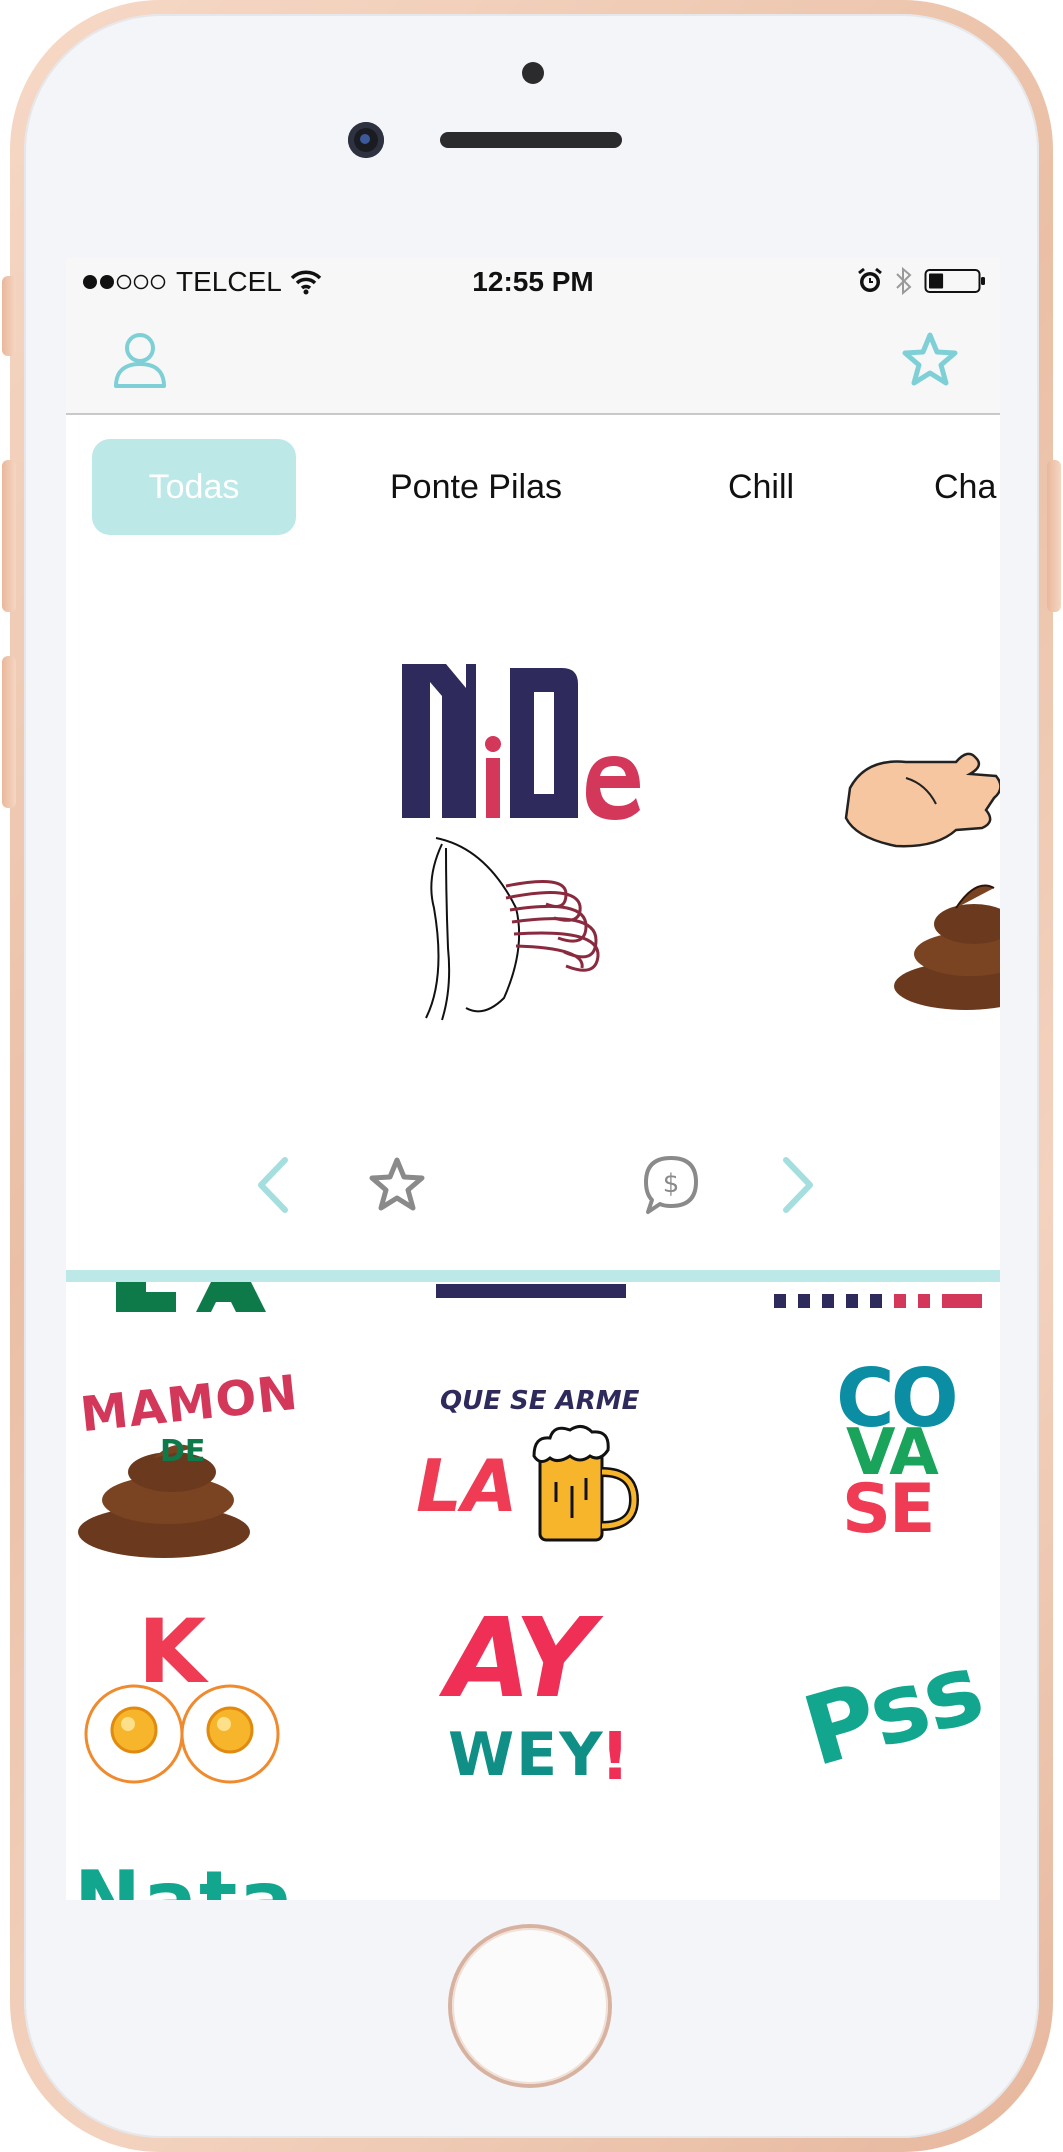 The height and width of the screenshot is (2152, 1063). I want to click on k-eggs-sticker: K, so click(182, 1700).